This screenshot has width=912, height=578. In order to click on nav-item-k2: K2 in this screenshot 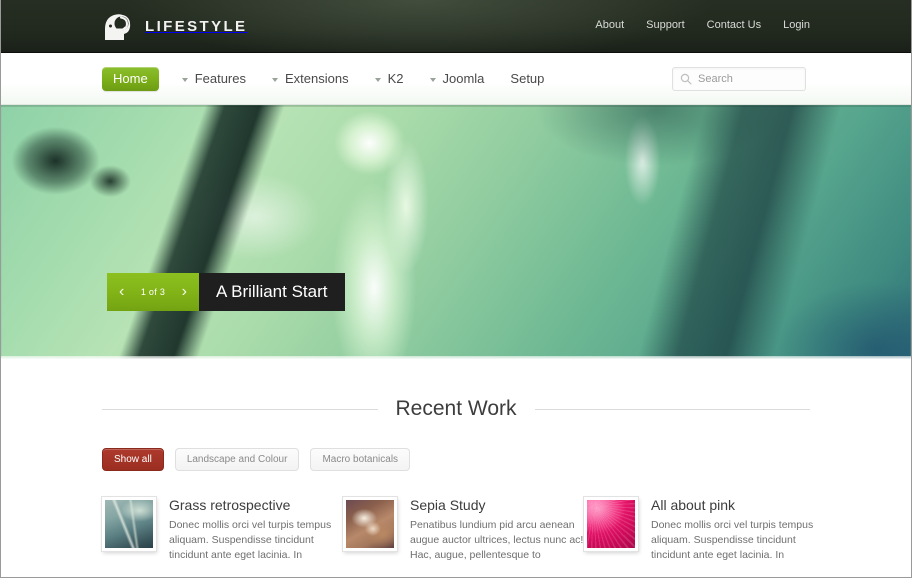, I will do `click(389, 79)`.